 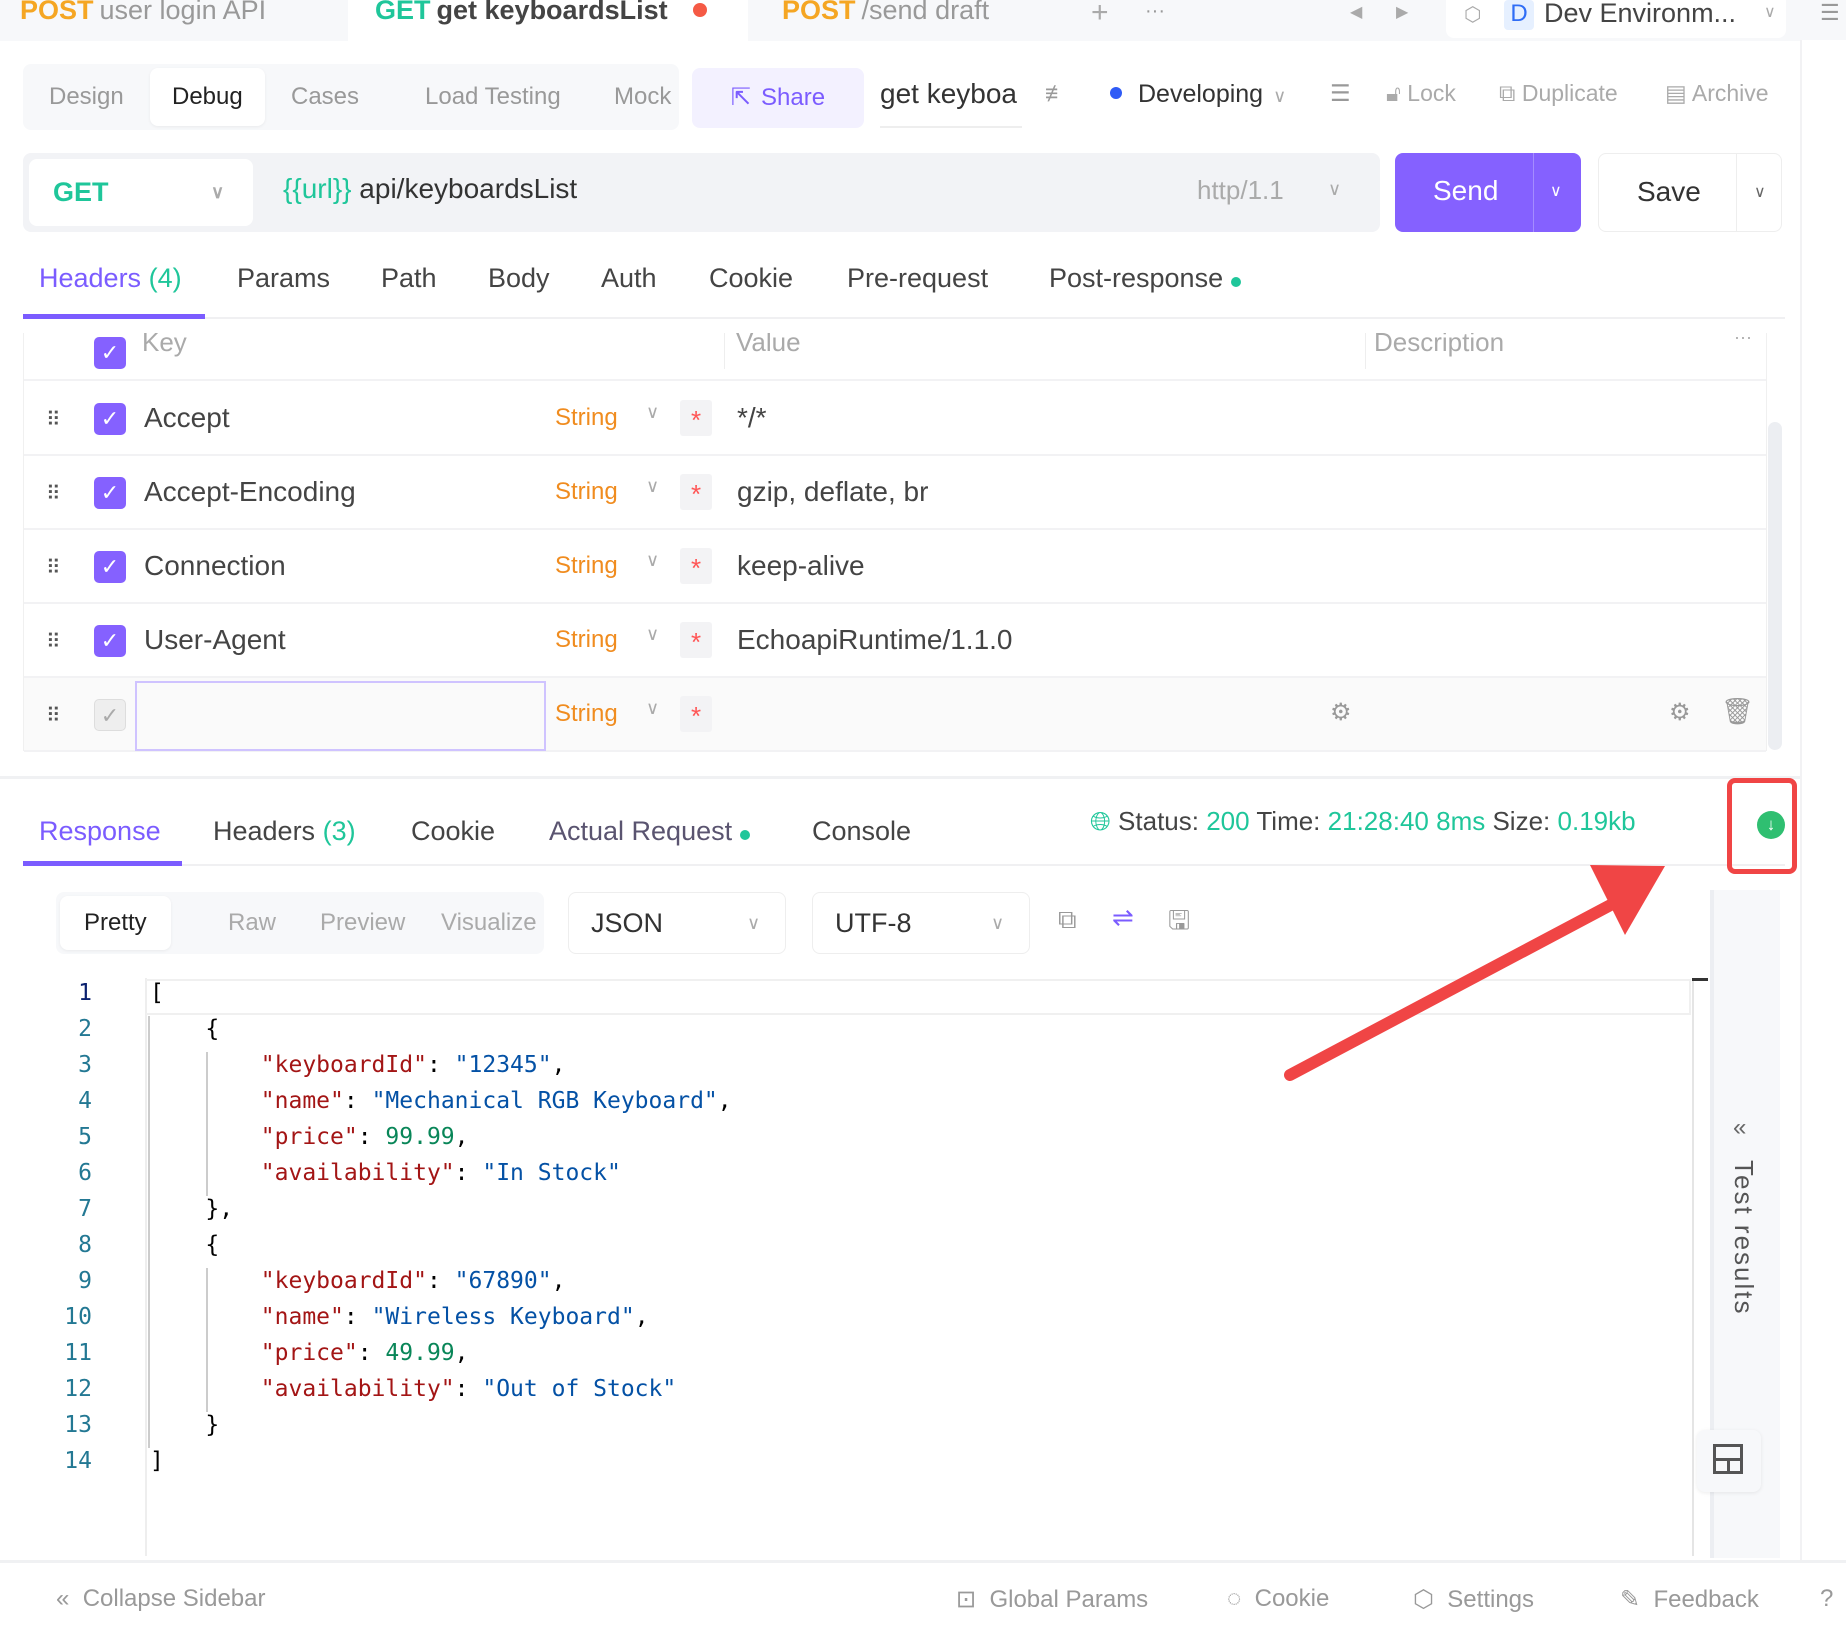 What do you see at coordinates (110, 353) in the screenshot?
I see `select-all-checkbox: ✓` at bounding box center [110, 353].